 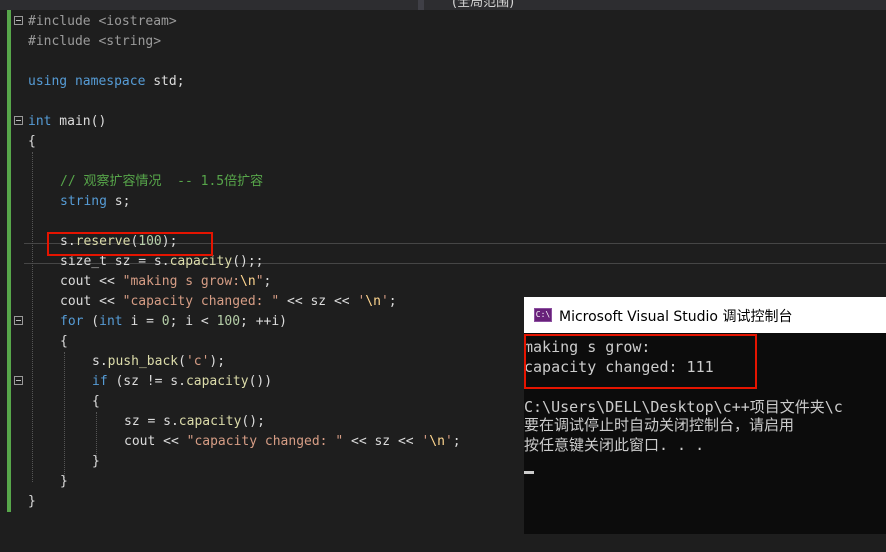 I want to click on code-text: ; i <, so click(x=193, y=321).